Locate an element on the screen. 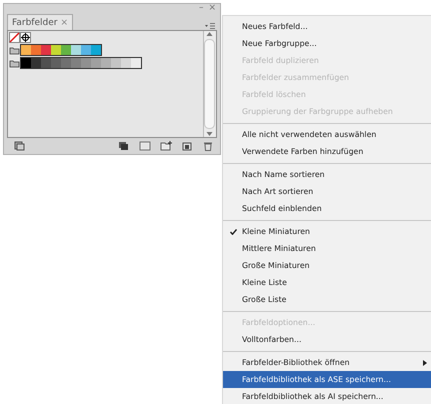  swatch-stack-icon is located at coordinates (124, 146).